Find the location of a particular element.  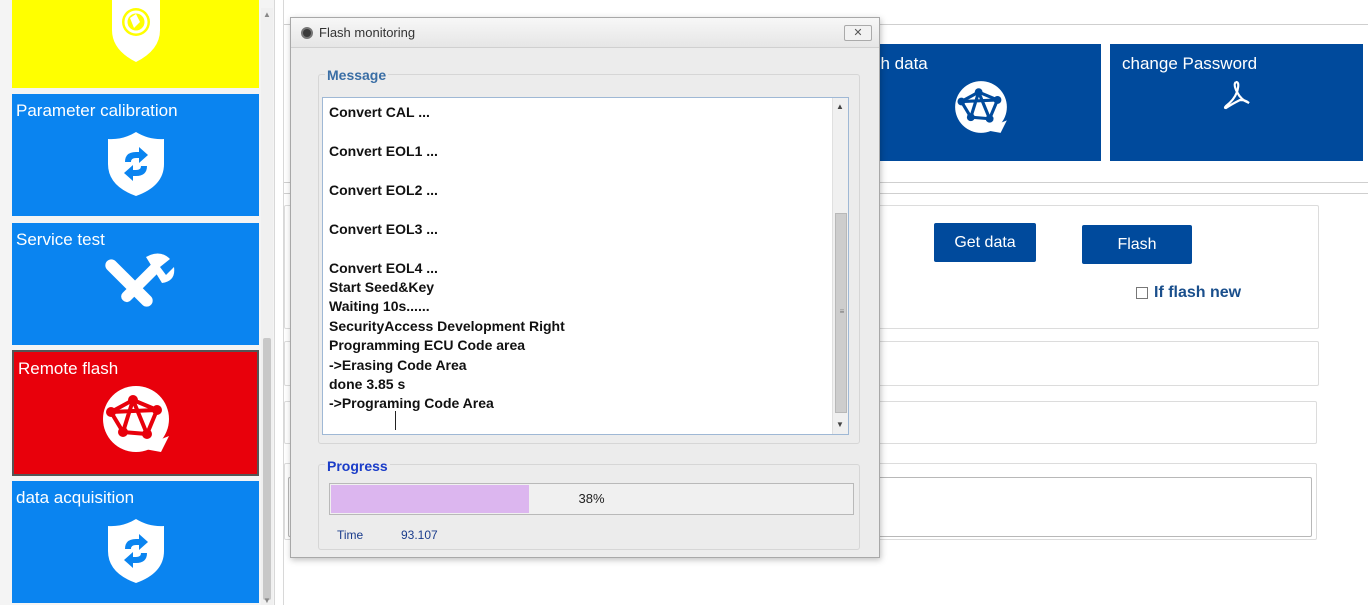

sidebar-item-parameter-calibration: Parameter calibration is located at coordinates (135, 155).